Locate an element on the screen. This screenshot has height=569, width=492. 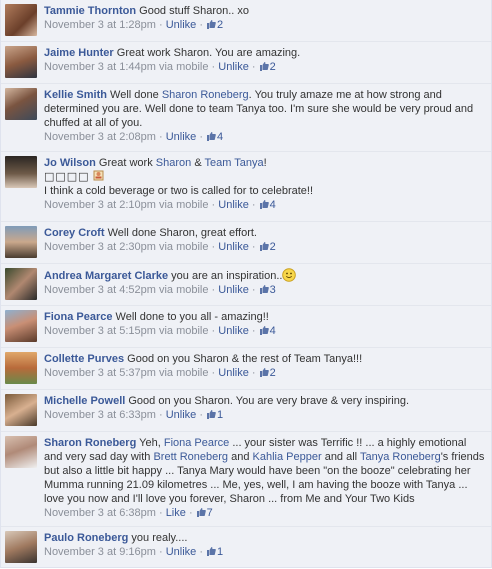
comment-timestamp: November 3 at 2:08pm is located at coordinates (100, 137).